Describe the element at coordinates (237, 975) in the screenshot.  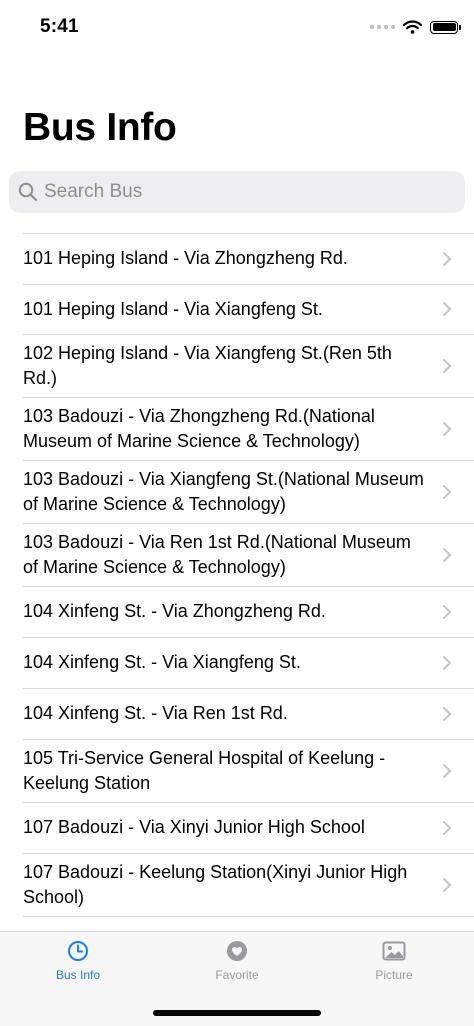
I see `tab-label: Favorite` at that location.